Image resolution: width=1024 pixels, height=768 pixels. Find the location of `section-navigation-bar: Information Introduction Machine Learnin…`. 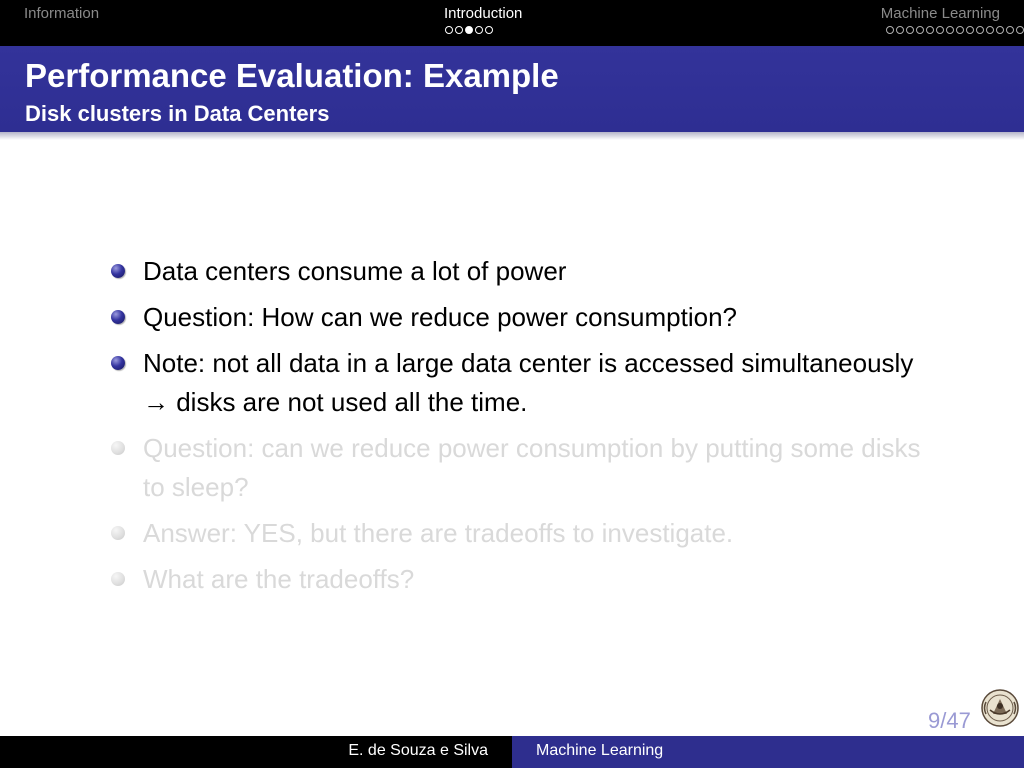

section-navigation-bar: Information Introduction Machine Learnin… is located at coordinates (512, 23).